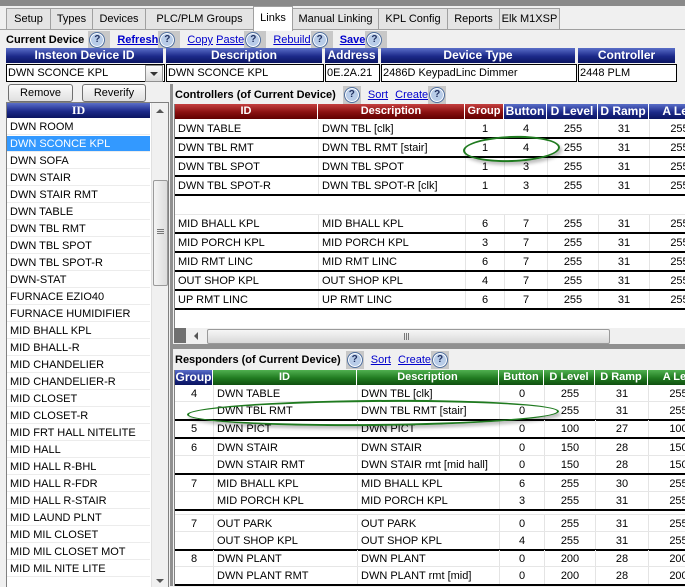  Describe the element at coordinates (430, 447) in the screenshot. I see `table-row: 6DWN STAIRDWN STAIR015028150` at that location.